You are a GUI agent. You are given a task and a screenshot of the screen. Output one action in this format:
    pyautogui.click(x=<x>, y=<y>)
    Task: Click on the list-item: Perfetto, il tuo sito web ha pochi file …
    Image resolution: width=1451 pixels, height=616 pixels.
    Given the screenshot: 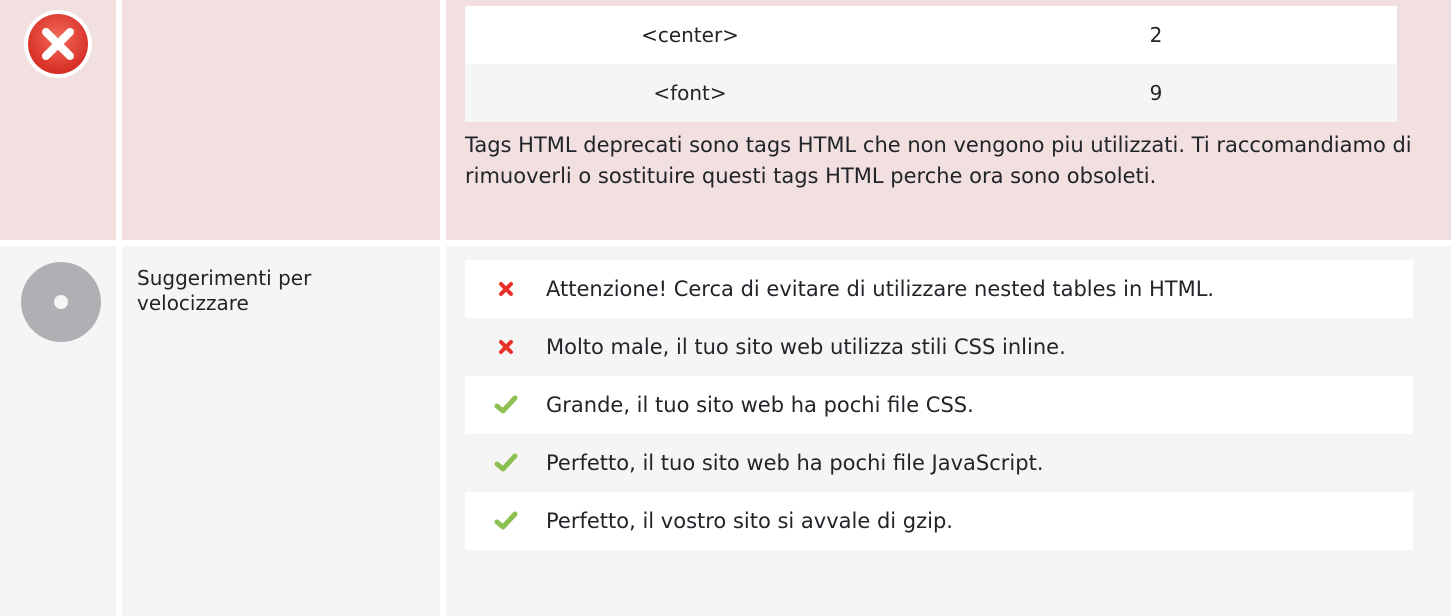 What is the action you would take?
    pyautogui.click(x=939, y=463)
    